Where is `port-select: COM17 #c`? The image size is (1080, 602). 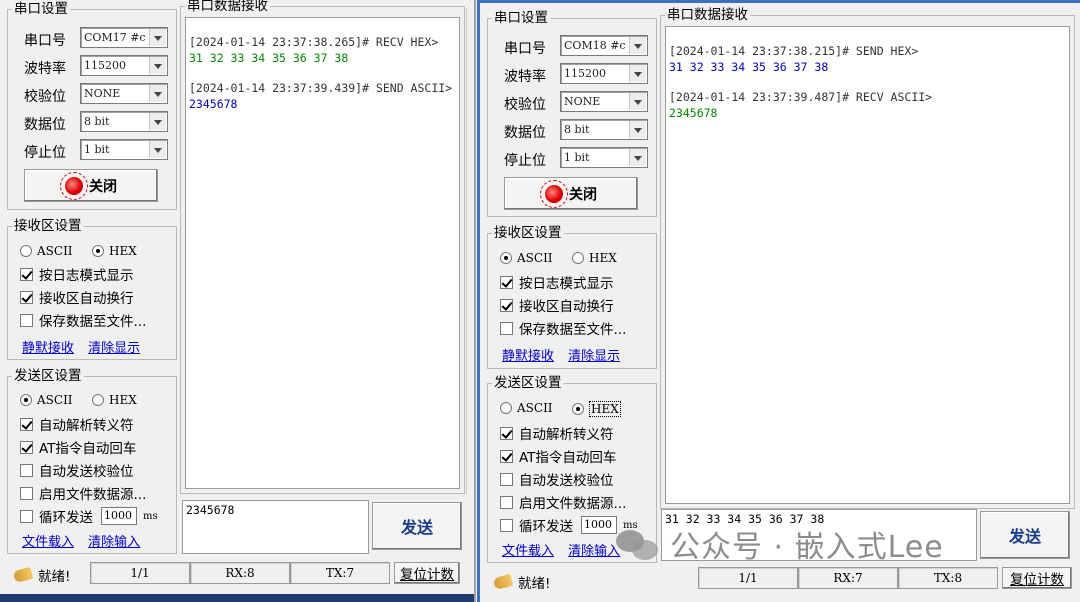
port-select: COM17 #c is located at coordinates (124, 37).